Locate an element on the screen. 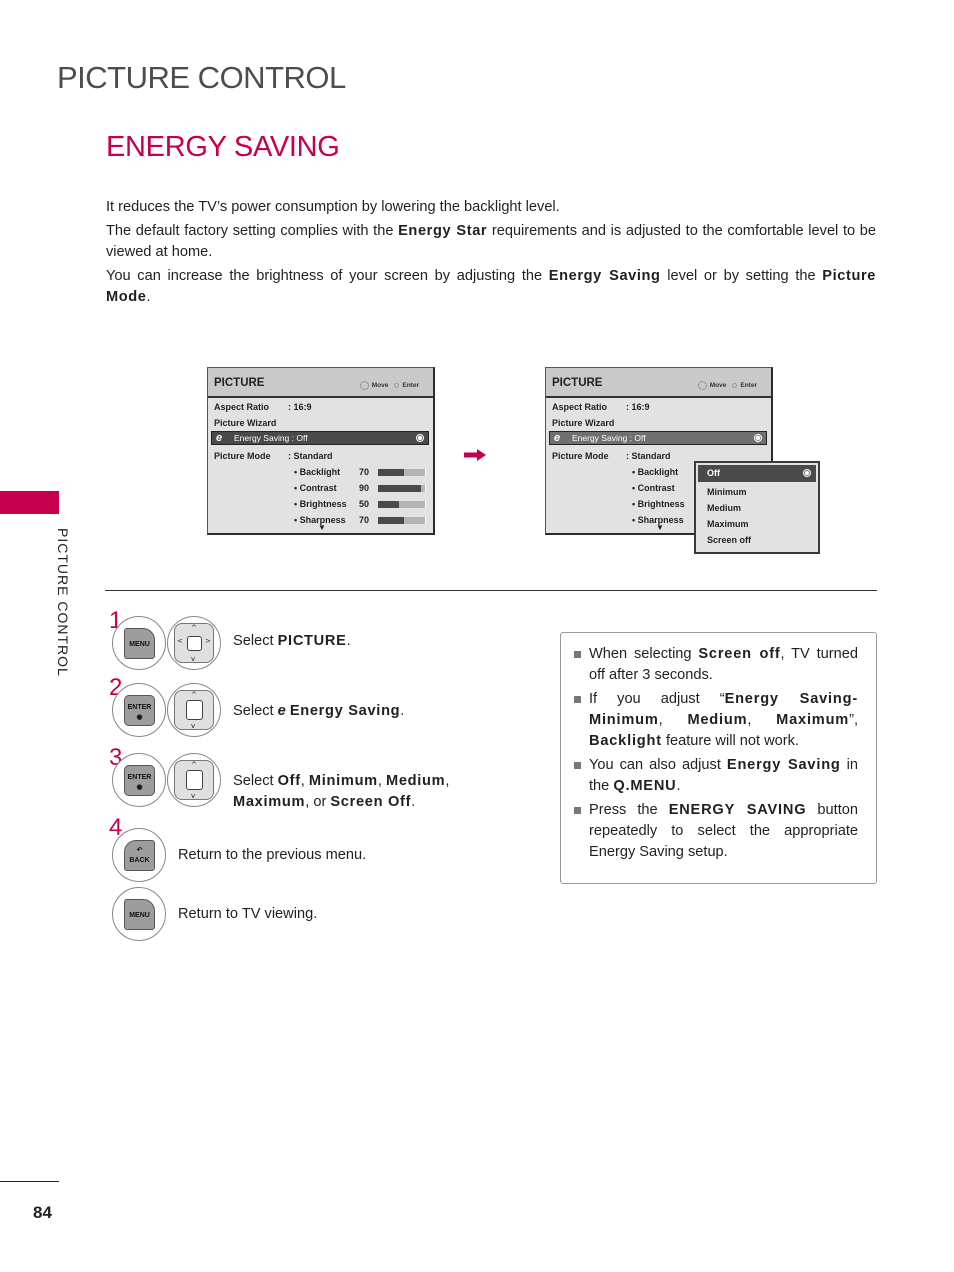 The height and width of the screenshot is (1272, 954). text: When selecting is located at coordinates (644, 654).